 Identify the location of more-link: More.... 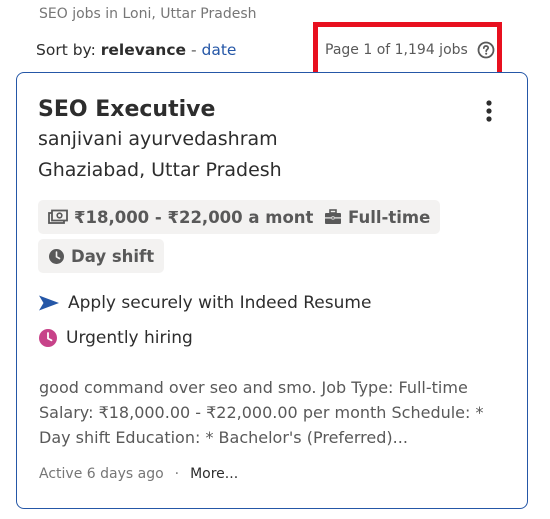
(214, 474).